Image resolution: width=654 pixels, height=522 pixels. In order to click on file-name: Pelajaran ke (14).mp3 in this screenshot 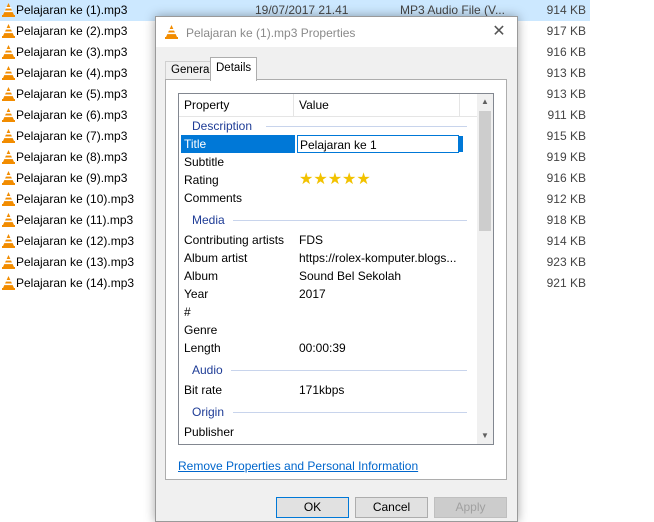, I will do `click(75, 283)`.